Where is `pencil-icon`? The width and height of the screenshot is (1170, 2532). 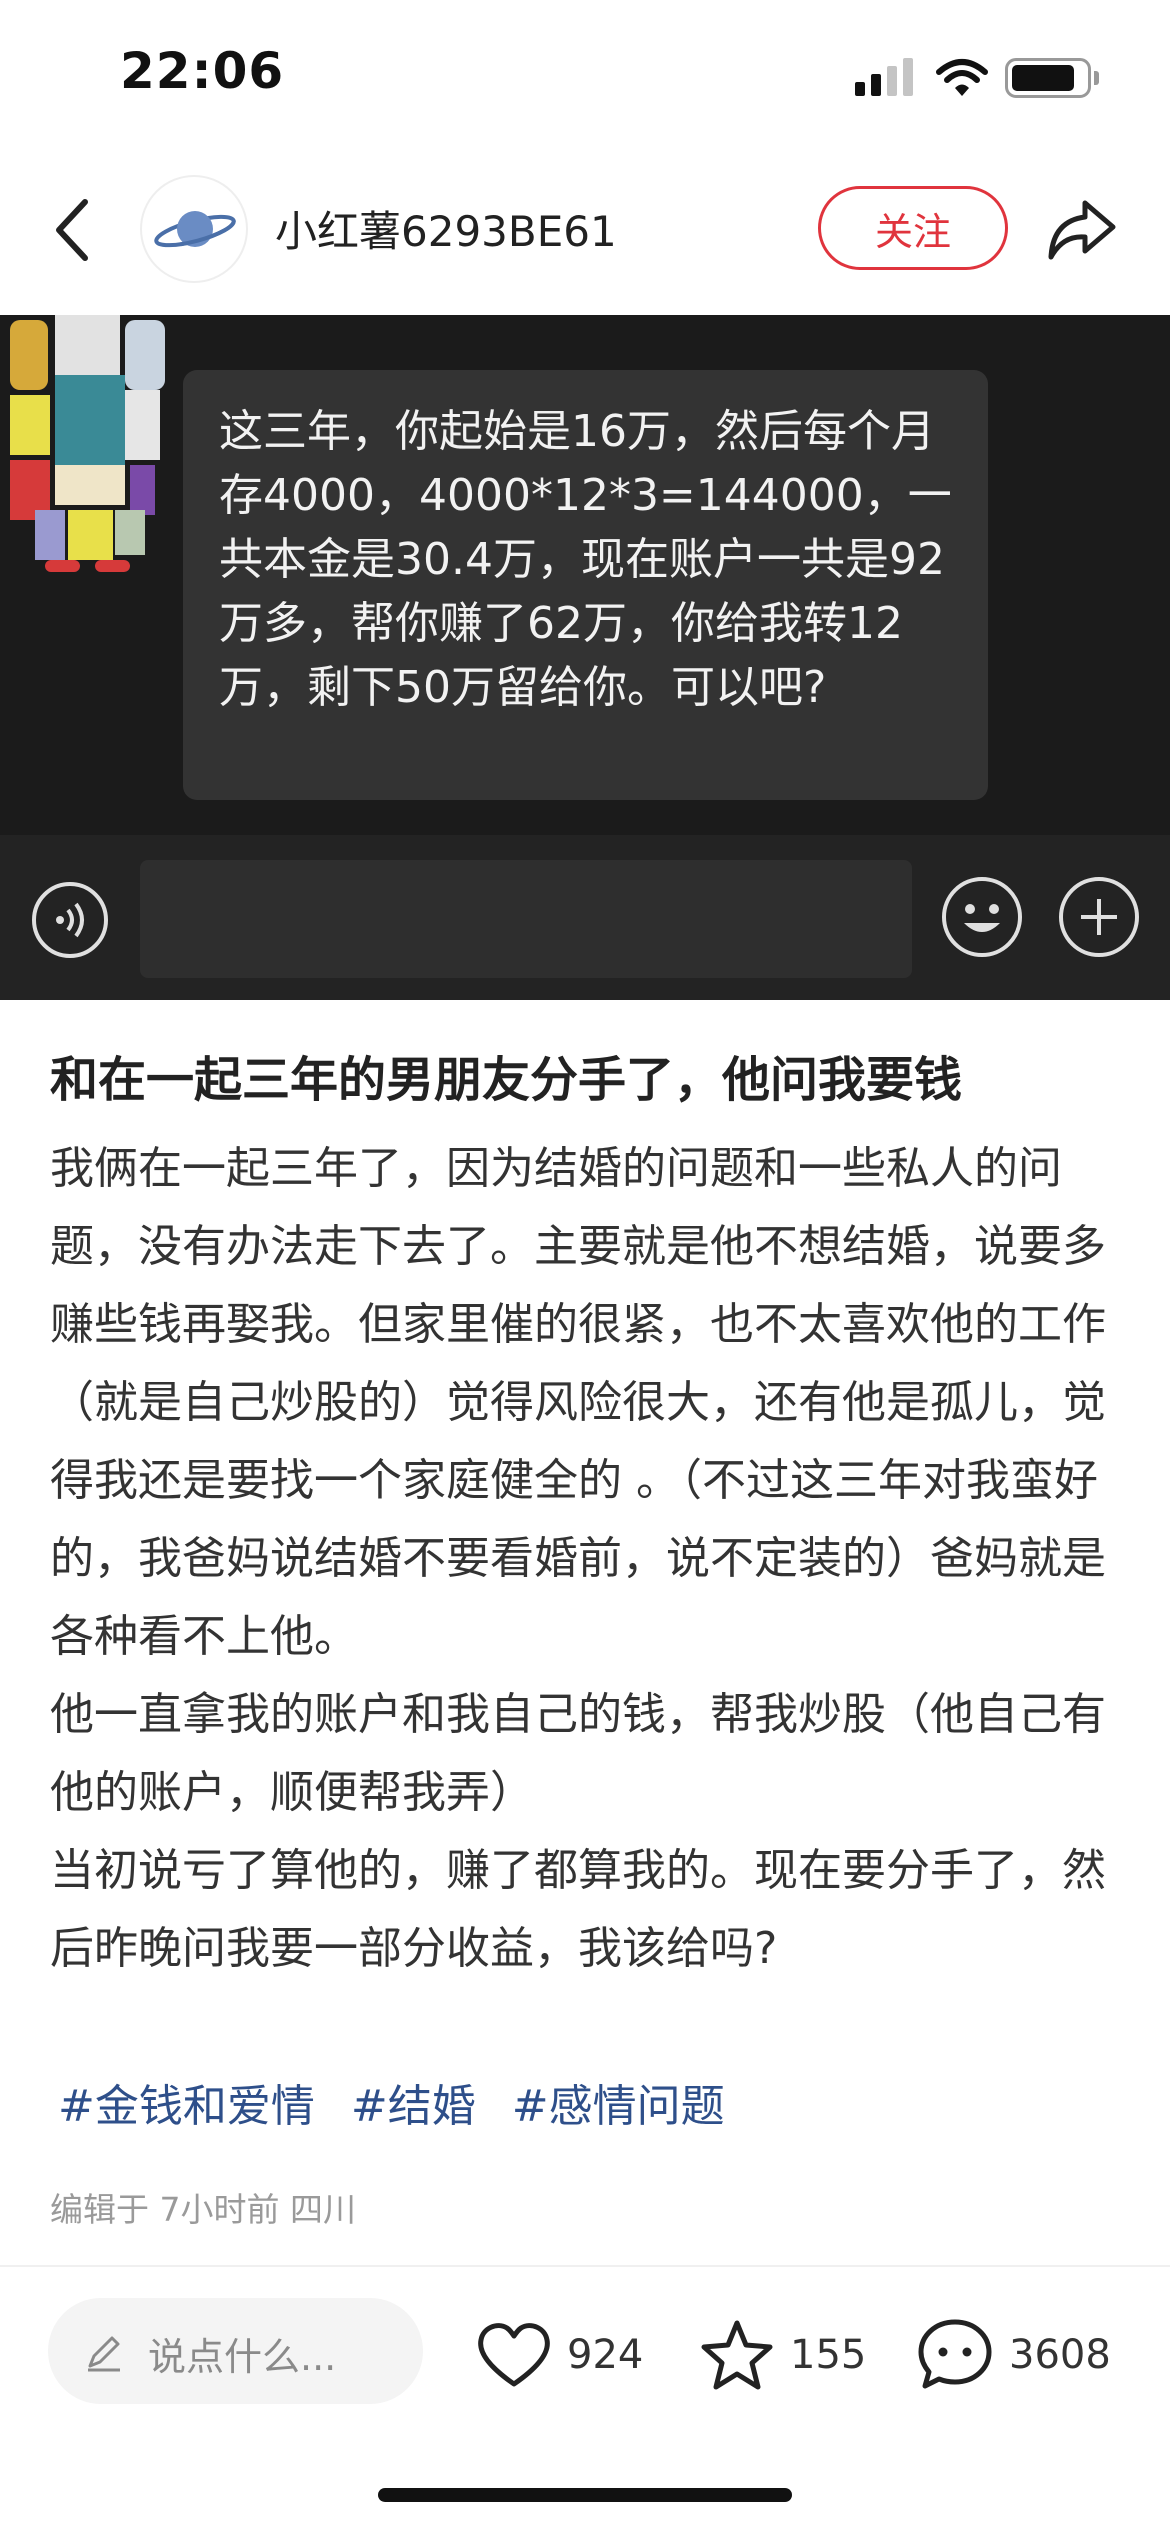 pencil-icon is located at coordinates (104, 2354).